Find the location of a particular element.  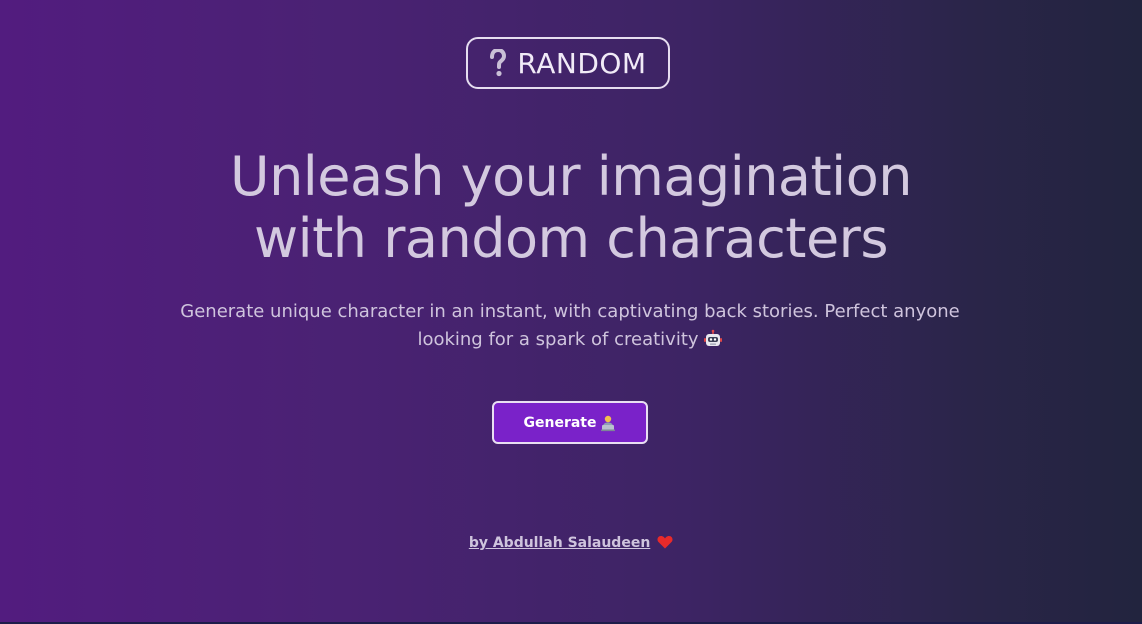

question-mark-icon is located at coordinates (498, 63).